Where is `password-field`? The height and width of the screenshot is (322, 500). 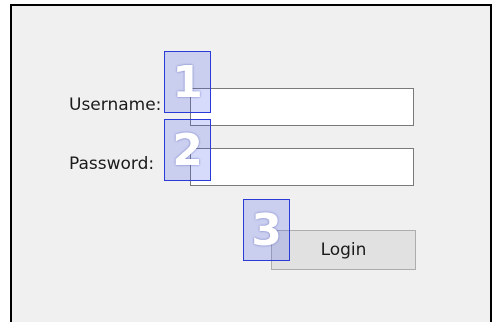 password-field is located at coordinates (302, 167).